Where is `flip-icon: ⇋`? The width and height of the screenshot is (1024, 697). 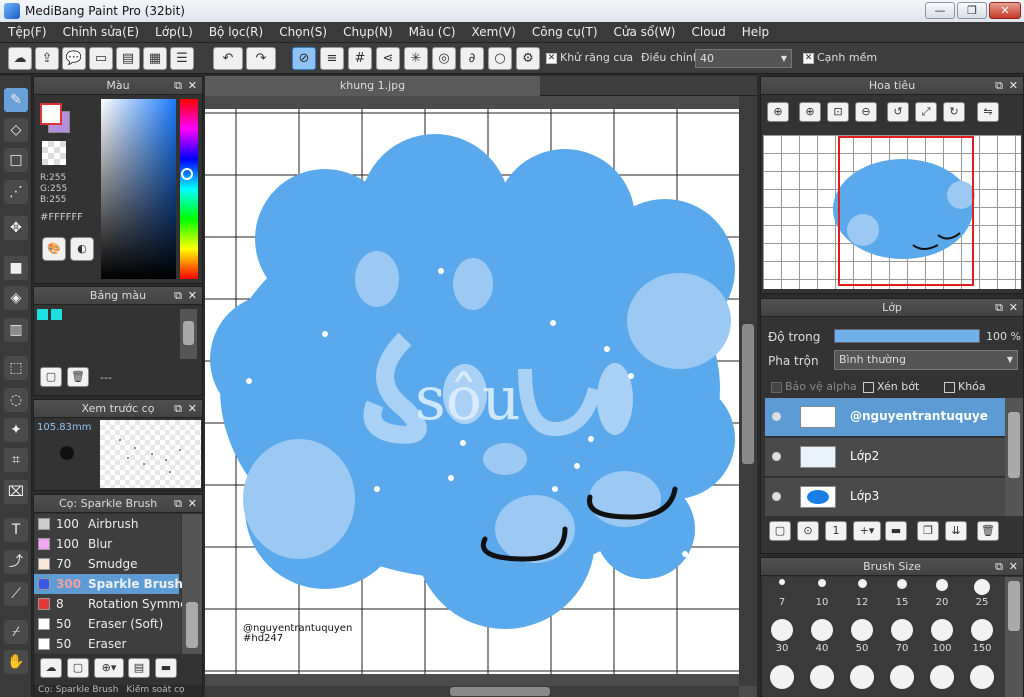
flip-icon: ⇋ is located at coordinates (988, 112).